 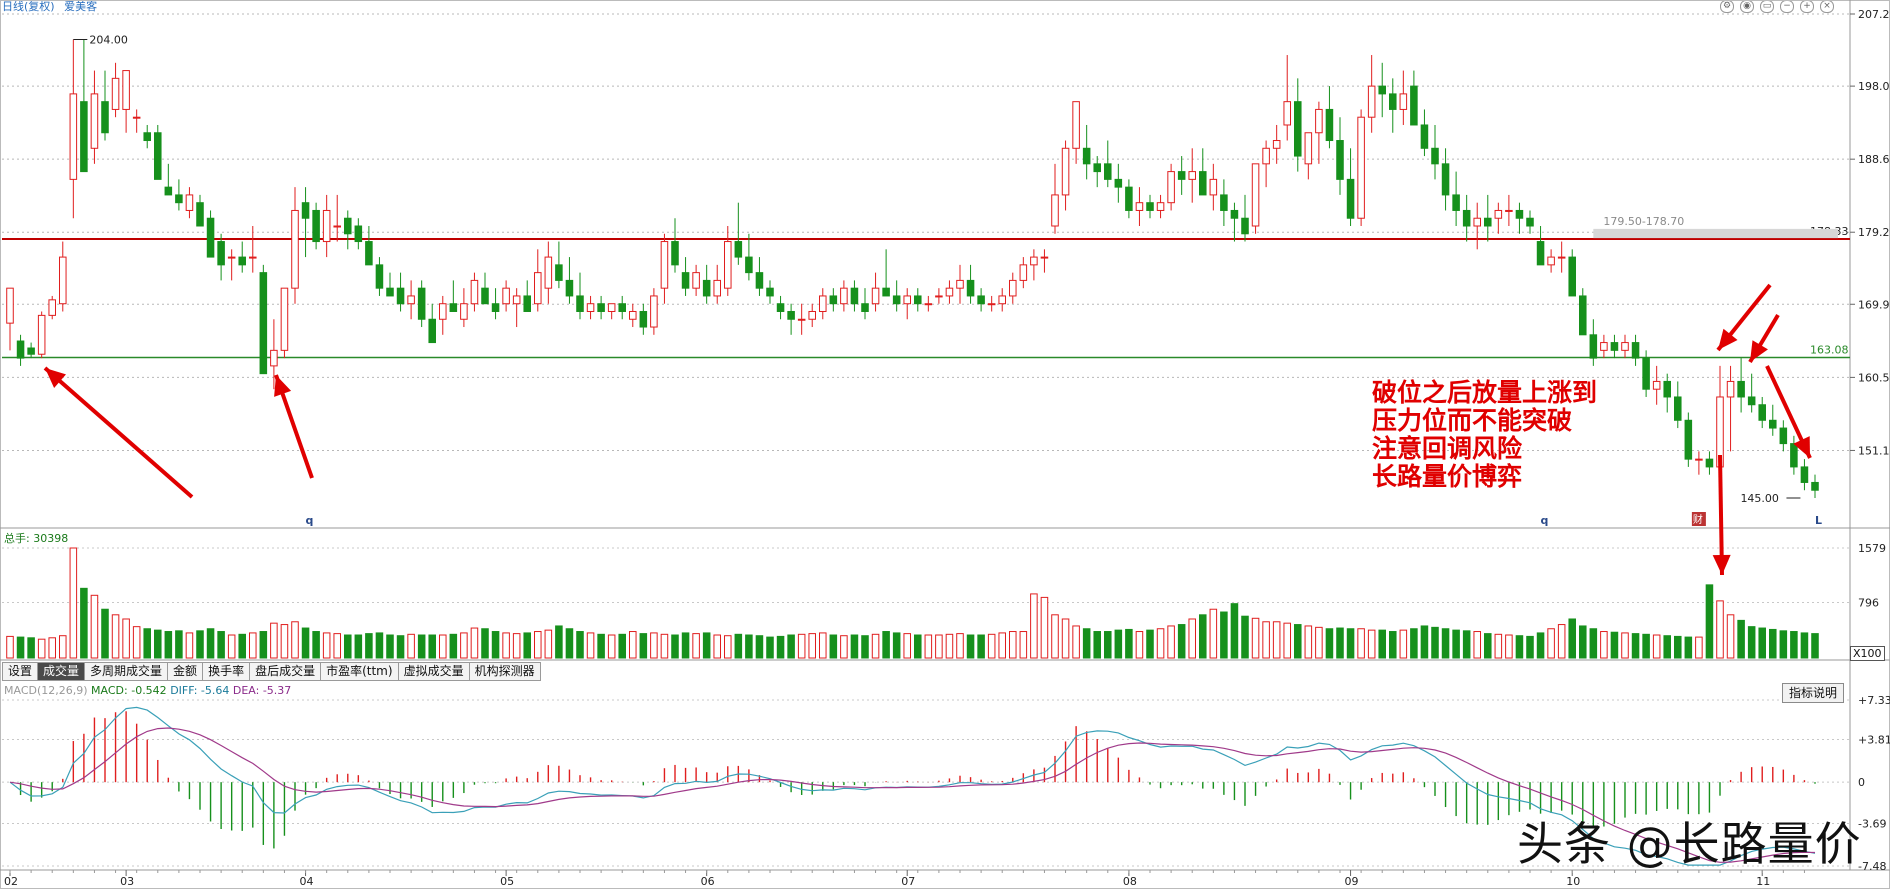 What do you see at coordinates (1763, 881) in the screenshot?
I see `date-tick-label: 11` at bounding box center [1763, 881].